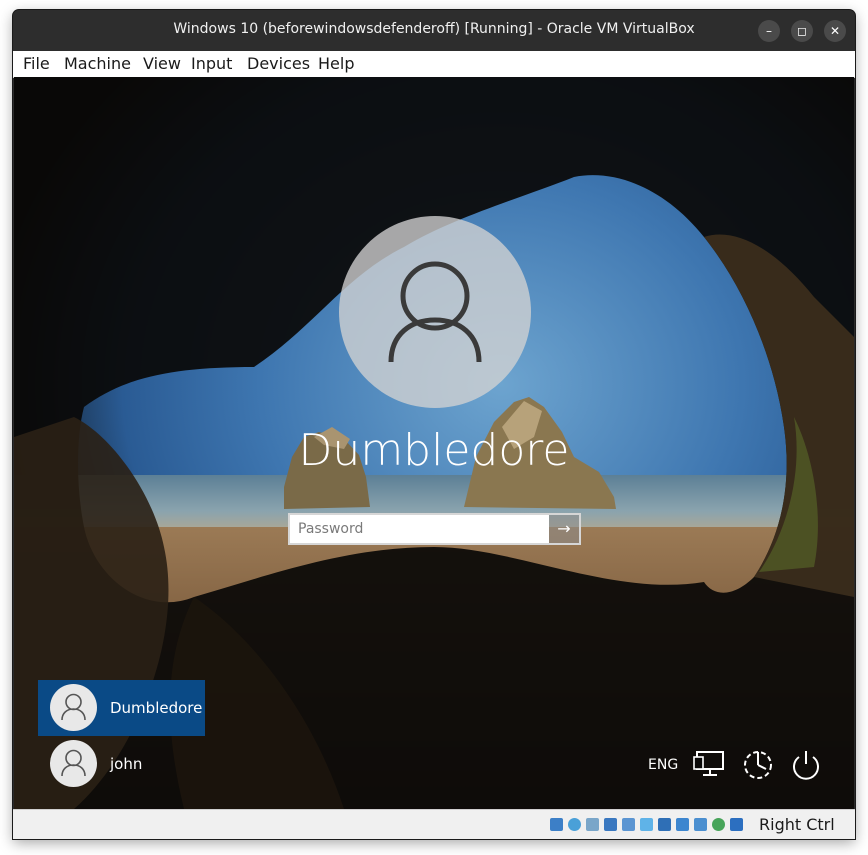 The image size is (868, 855). What do you see at coordinates (700, 824) in the screenshot?
I see `cpu-icon` at bounding box center [700, 824].